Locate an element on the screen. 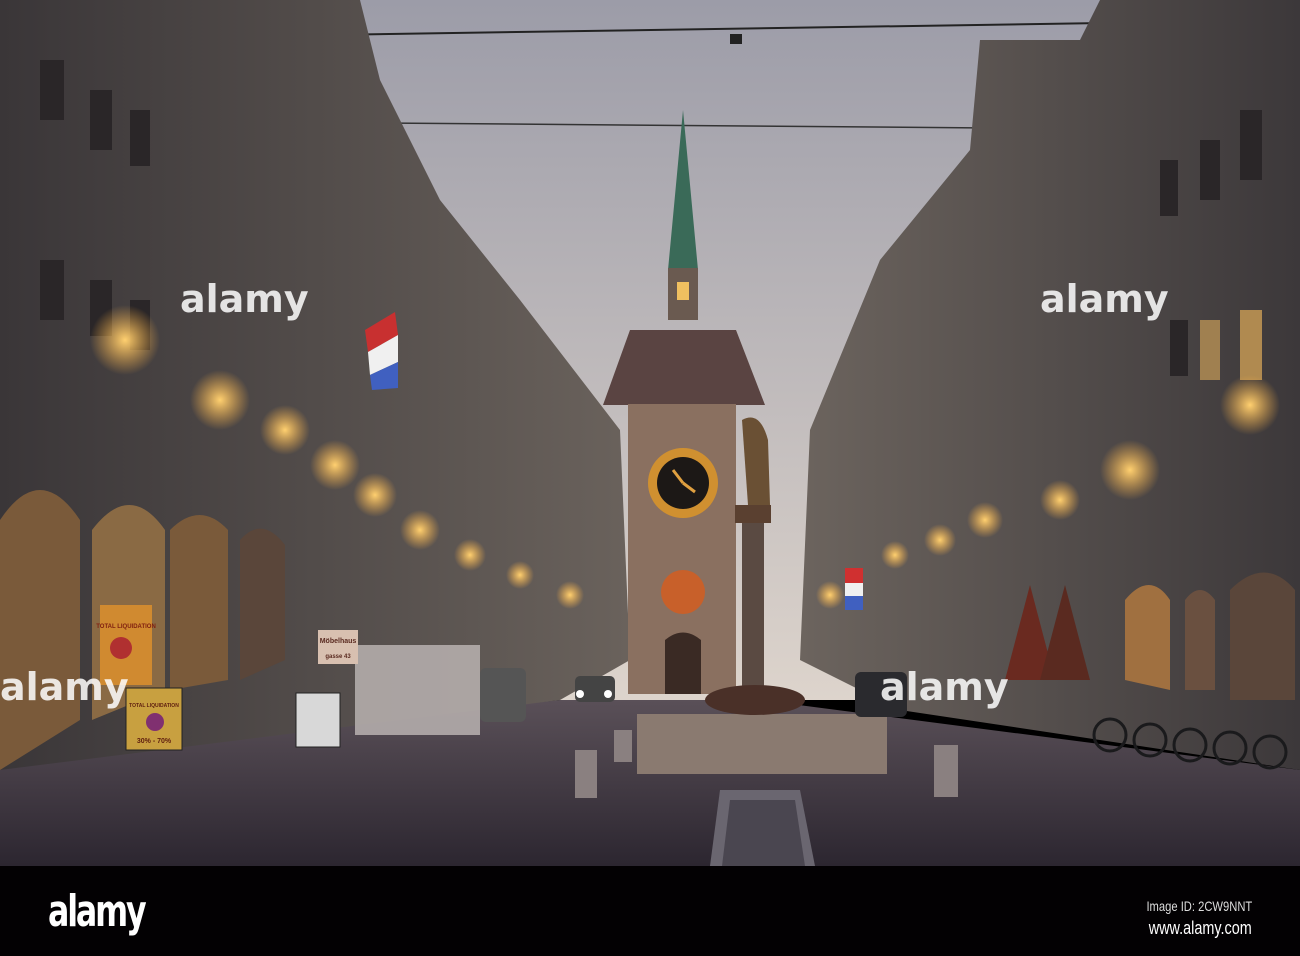  alamy-logo: alamy is located at coordinates (97, 911).